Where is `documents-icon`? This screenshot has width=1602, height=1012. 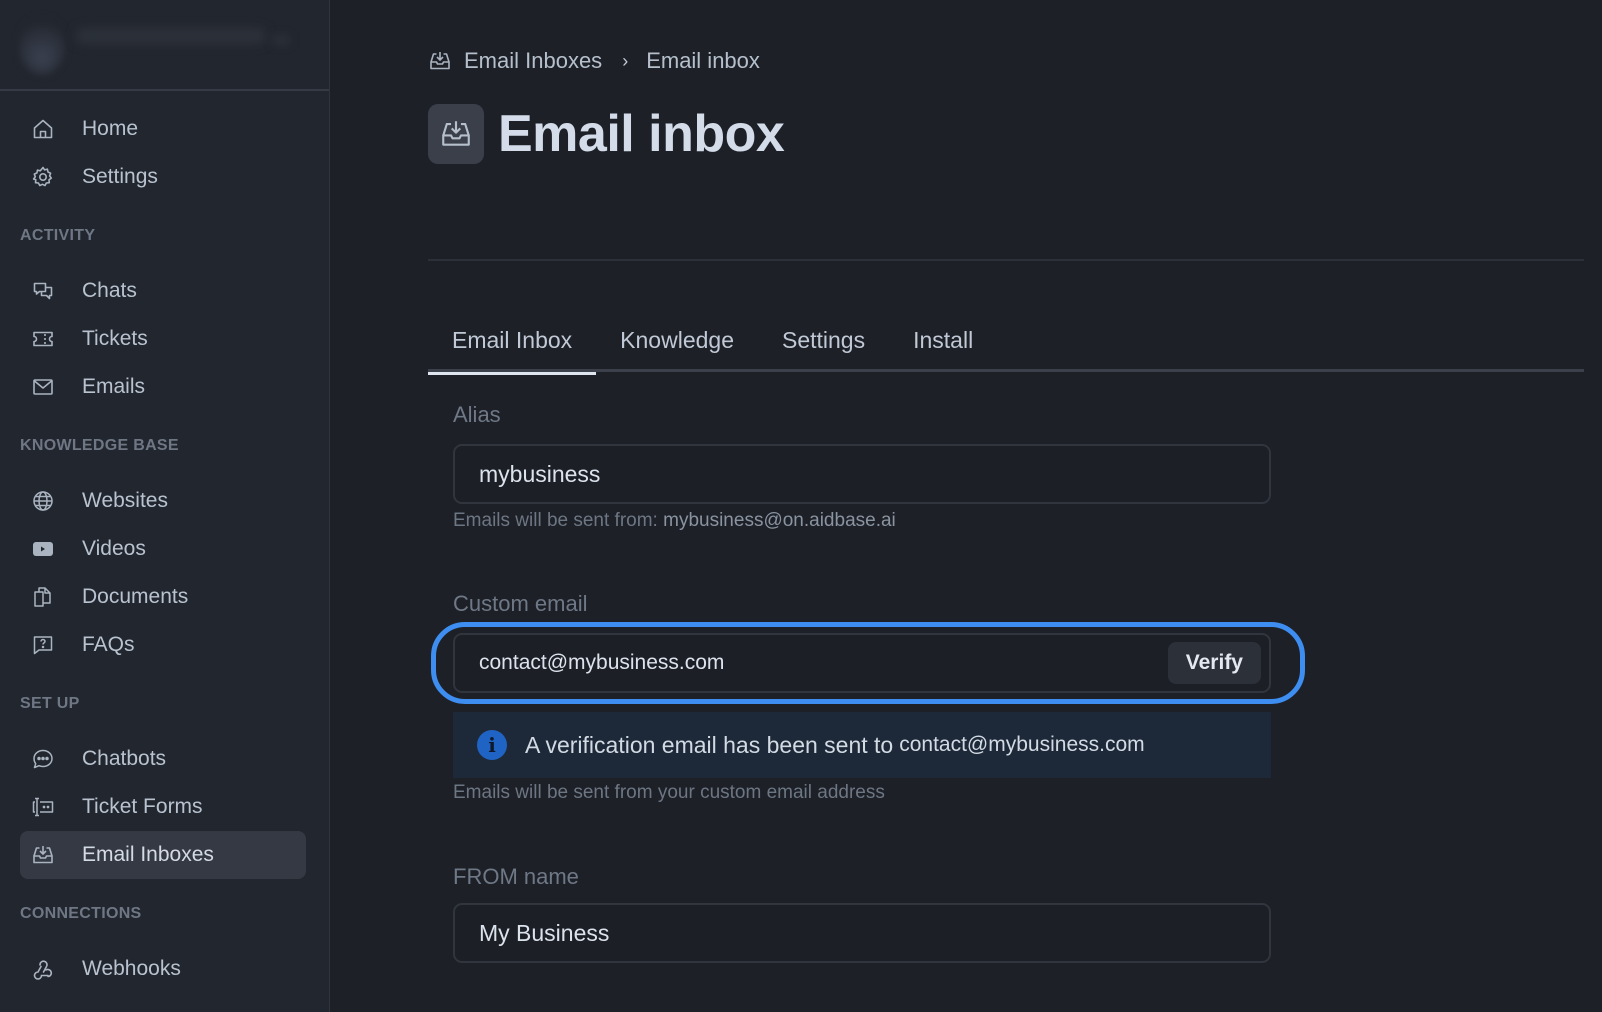
documents-icon is located at coordinates (43, 597).